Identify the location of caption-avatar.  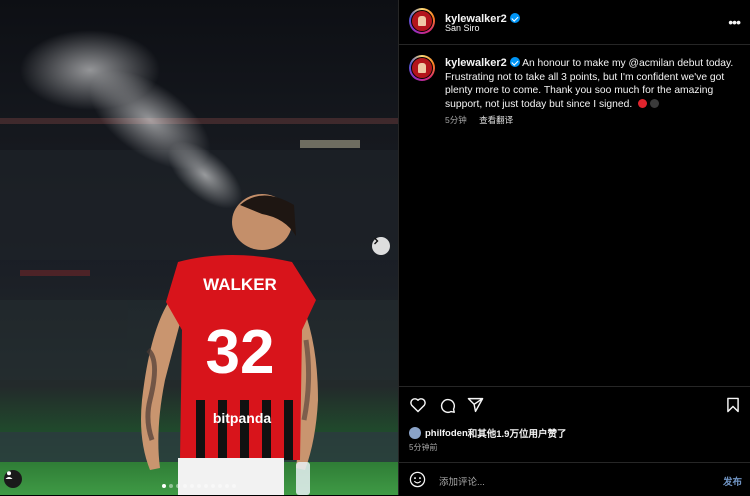
(422, 68).